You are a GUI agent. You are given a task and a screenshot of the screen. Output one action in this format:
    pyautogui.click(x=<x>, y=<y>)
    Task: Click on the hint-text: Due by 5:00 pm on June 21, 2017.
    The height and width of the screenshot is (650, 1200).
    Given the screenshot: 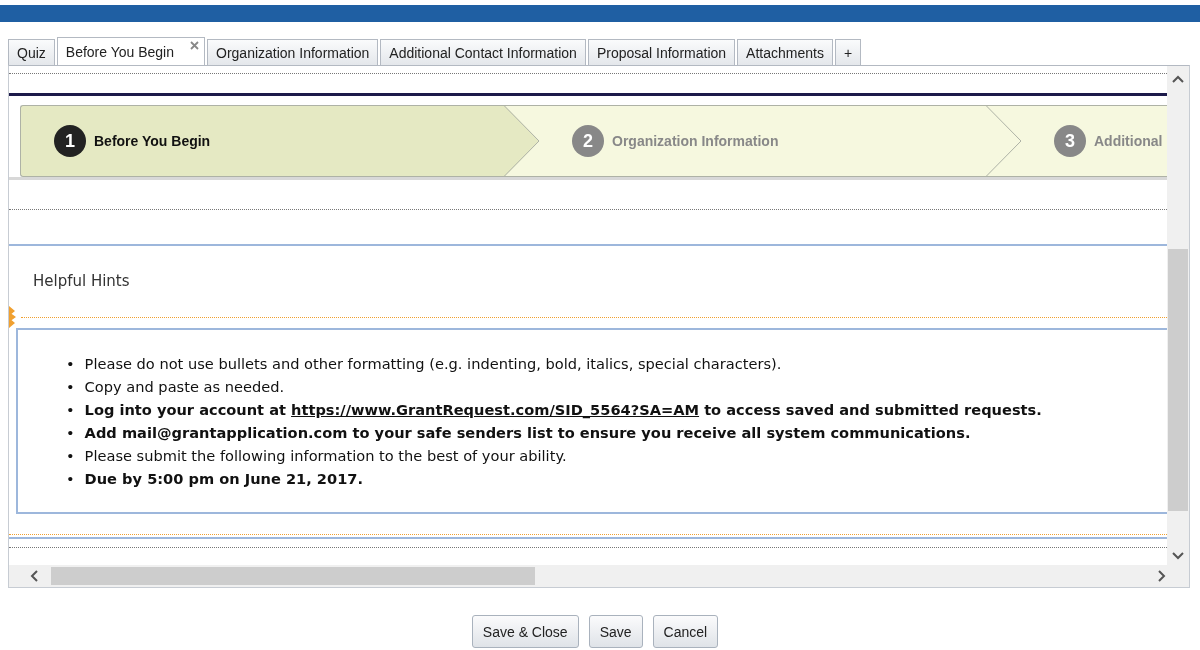 What is the action you would take?
    pyautogui.click(x=224, y=479)
    